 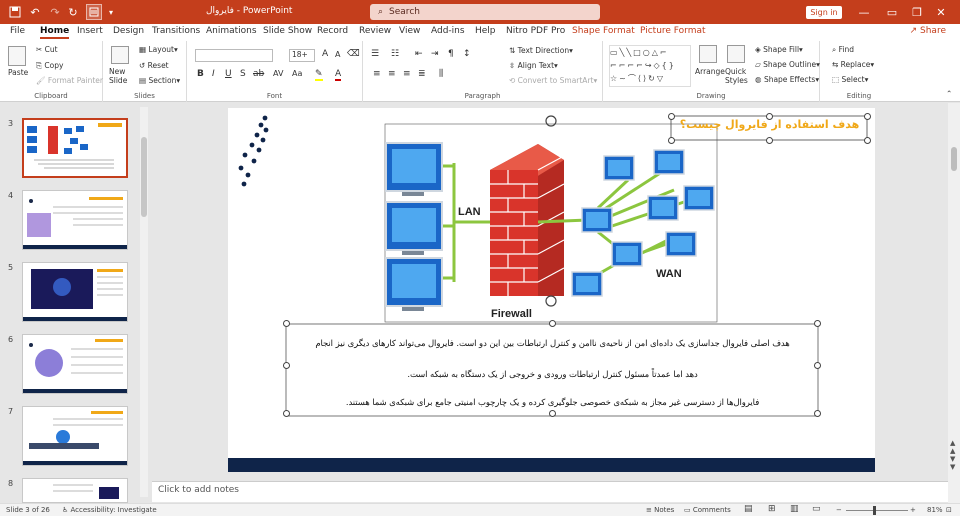 I want to click on bullets-icon: ☰, so click(x=375, y=54).